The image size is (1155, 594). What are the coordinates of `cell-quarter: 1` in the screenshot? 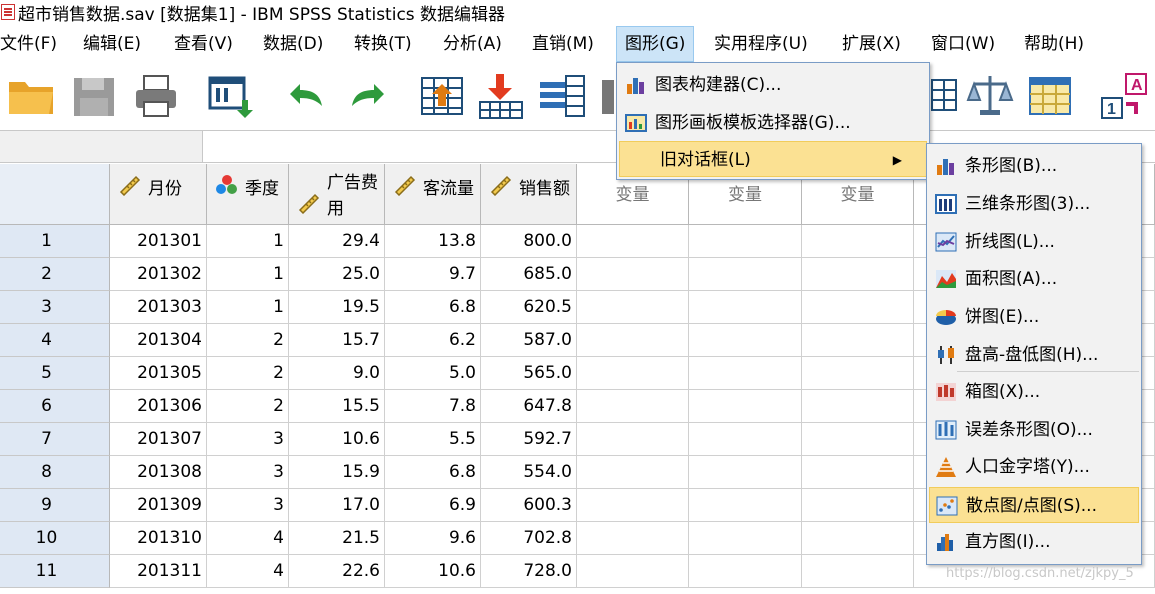 It's located at (248, 241).